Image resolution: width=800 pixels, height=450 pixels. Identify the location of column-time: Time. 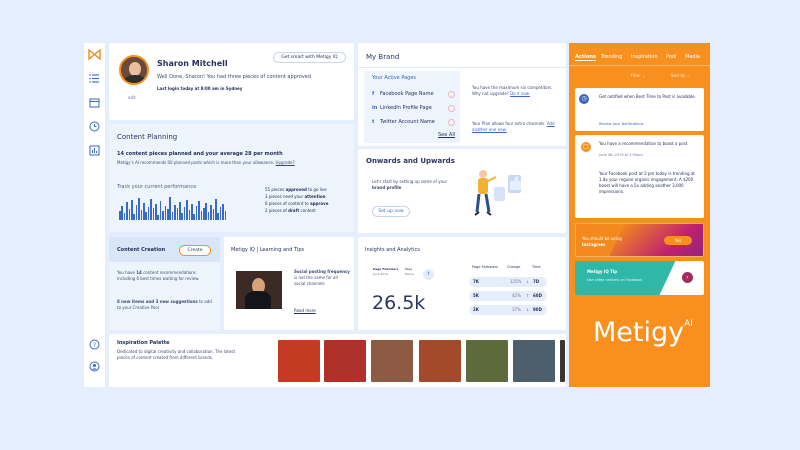
(536, 267).